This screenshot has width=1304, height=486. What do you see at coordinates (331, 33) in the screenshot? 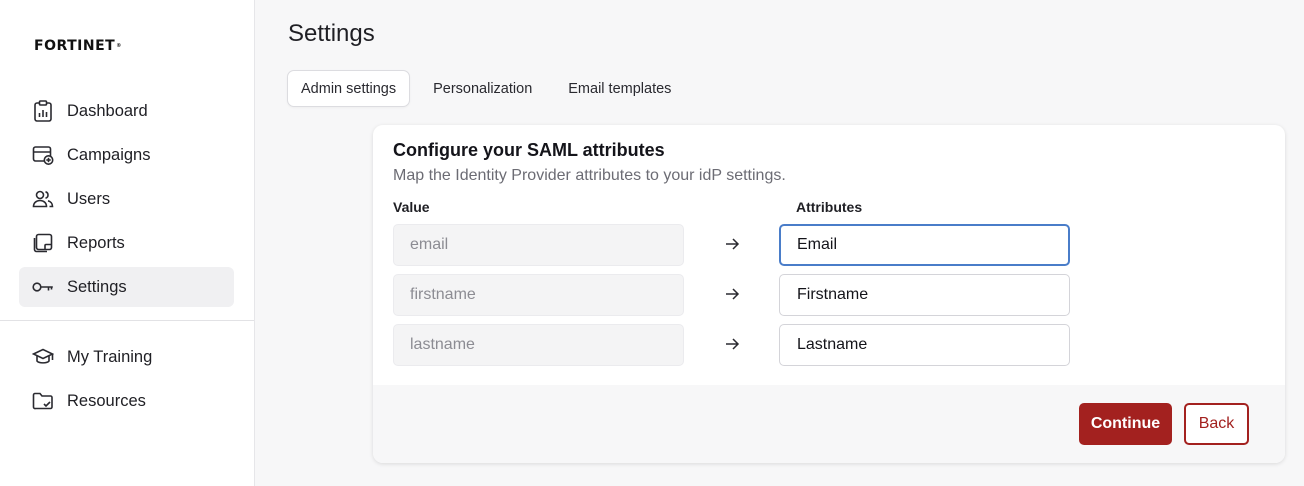
I see `page-title: Settings` at bounding box center [331, 33].